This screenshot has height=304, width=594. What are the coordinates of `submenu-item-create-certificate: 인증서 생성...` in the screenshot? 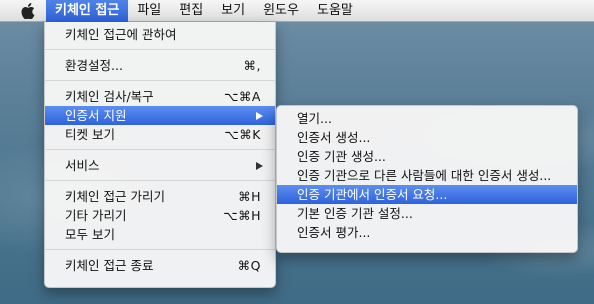 It's located at (427, 137).